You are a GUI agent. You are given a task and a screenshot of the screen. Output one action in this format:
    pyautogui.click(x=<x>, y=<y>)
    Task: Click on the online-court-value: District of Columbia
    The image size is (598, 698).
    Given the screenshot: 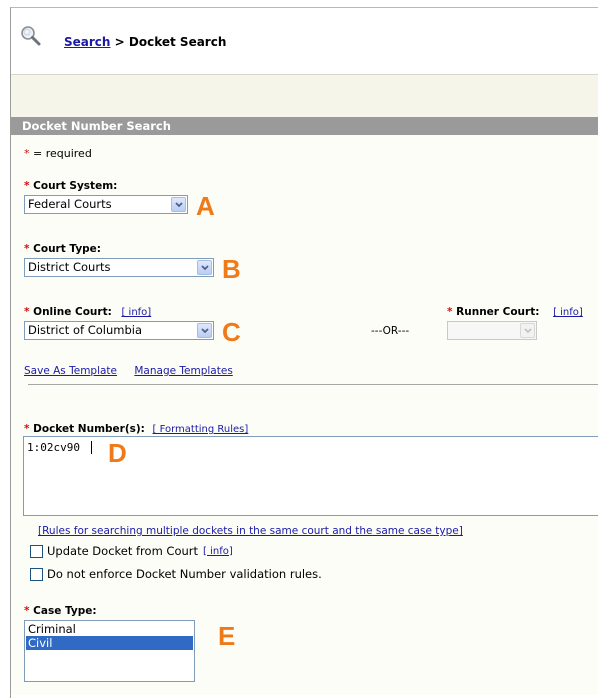 What is the action you would take?
    pyautogui.click(x=85, y=330)
    